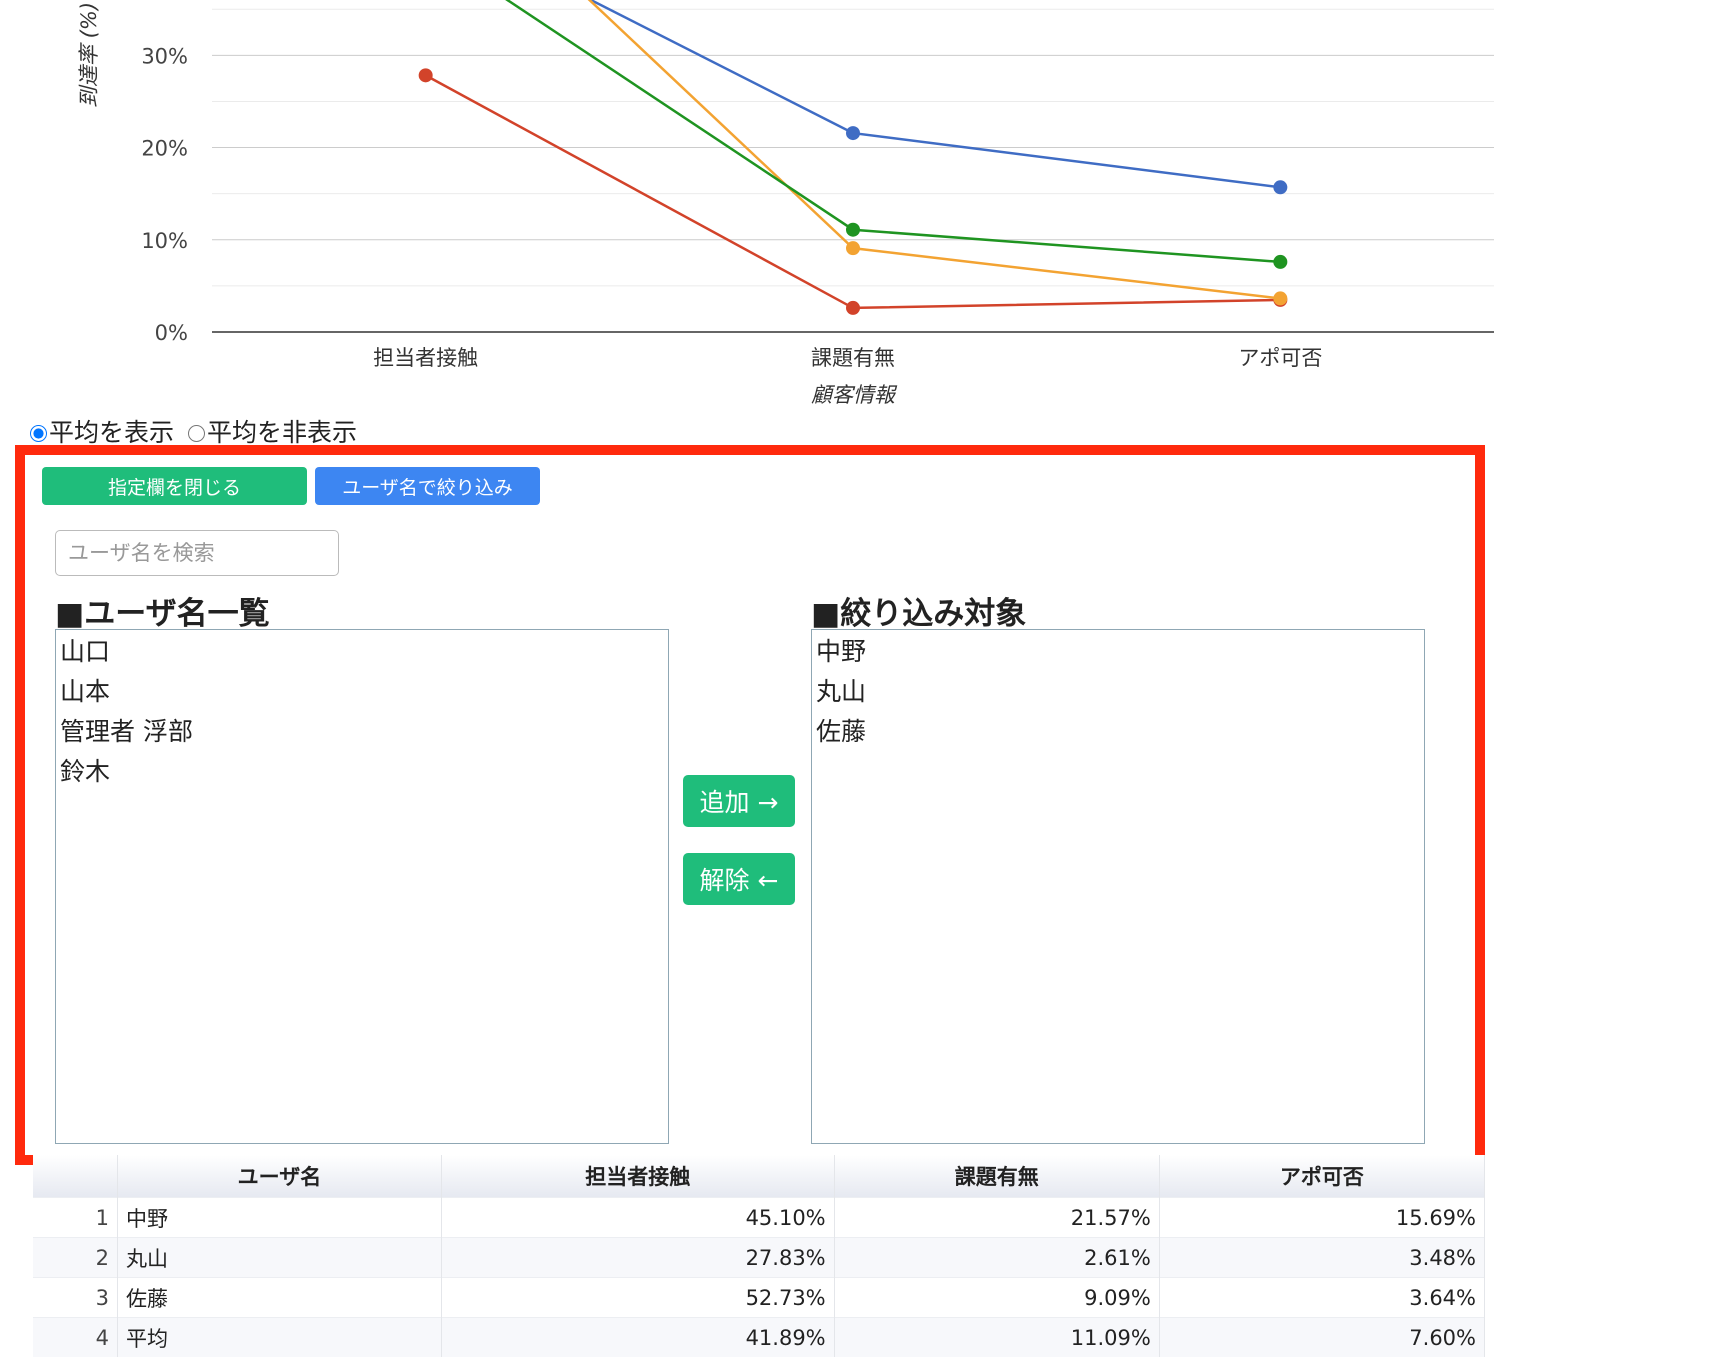 This screenshot has height=1357, width=1727. What do you see at coordinates (739, 801) in the screenshot?
I see `add-user-button: 追加 →` at bounding box center [739, 801].